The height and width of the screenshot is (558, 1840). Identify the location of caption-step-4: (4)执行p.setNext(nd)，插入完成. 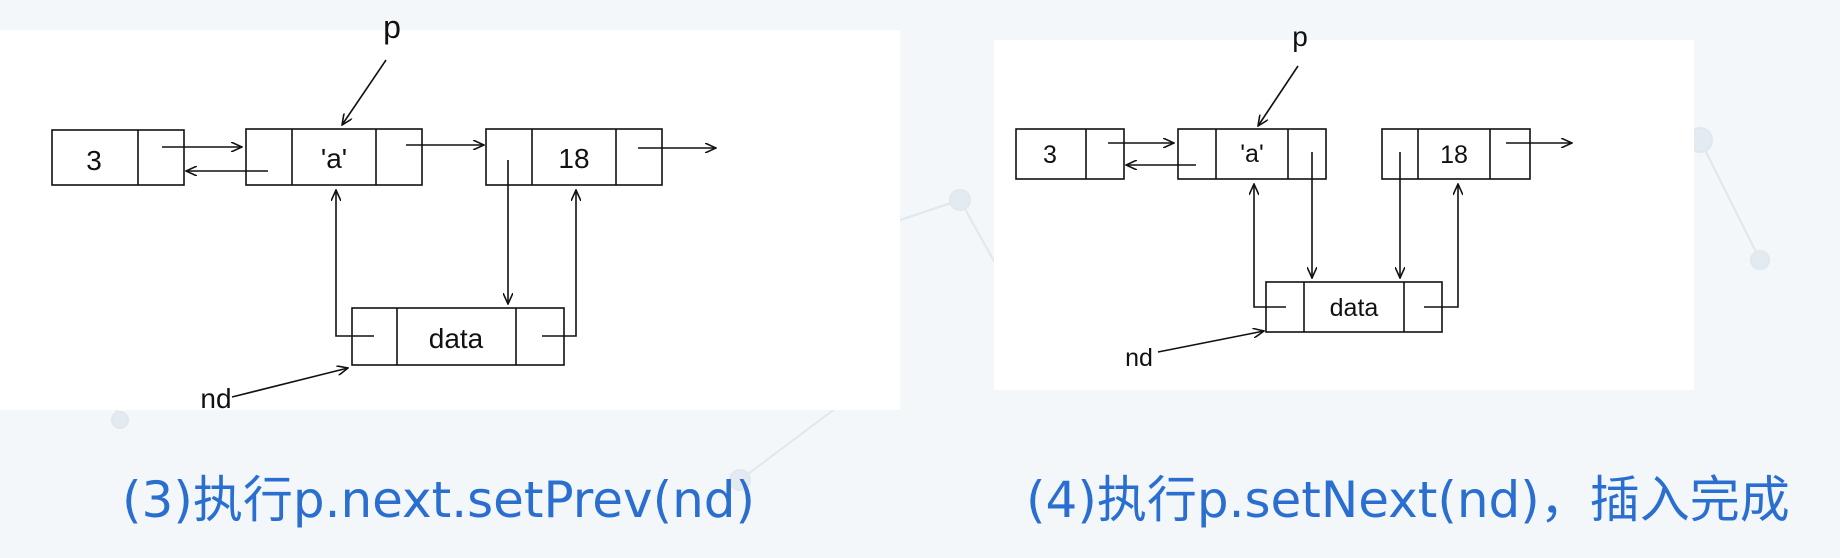
(1408, 500).